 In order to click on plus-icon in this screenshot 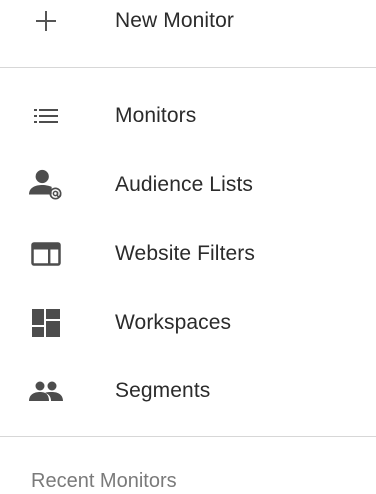, I will do `click(46, 21)`.